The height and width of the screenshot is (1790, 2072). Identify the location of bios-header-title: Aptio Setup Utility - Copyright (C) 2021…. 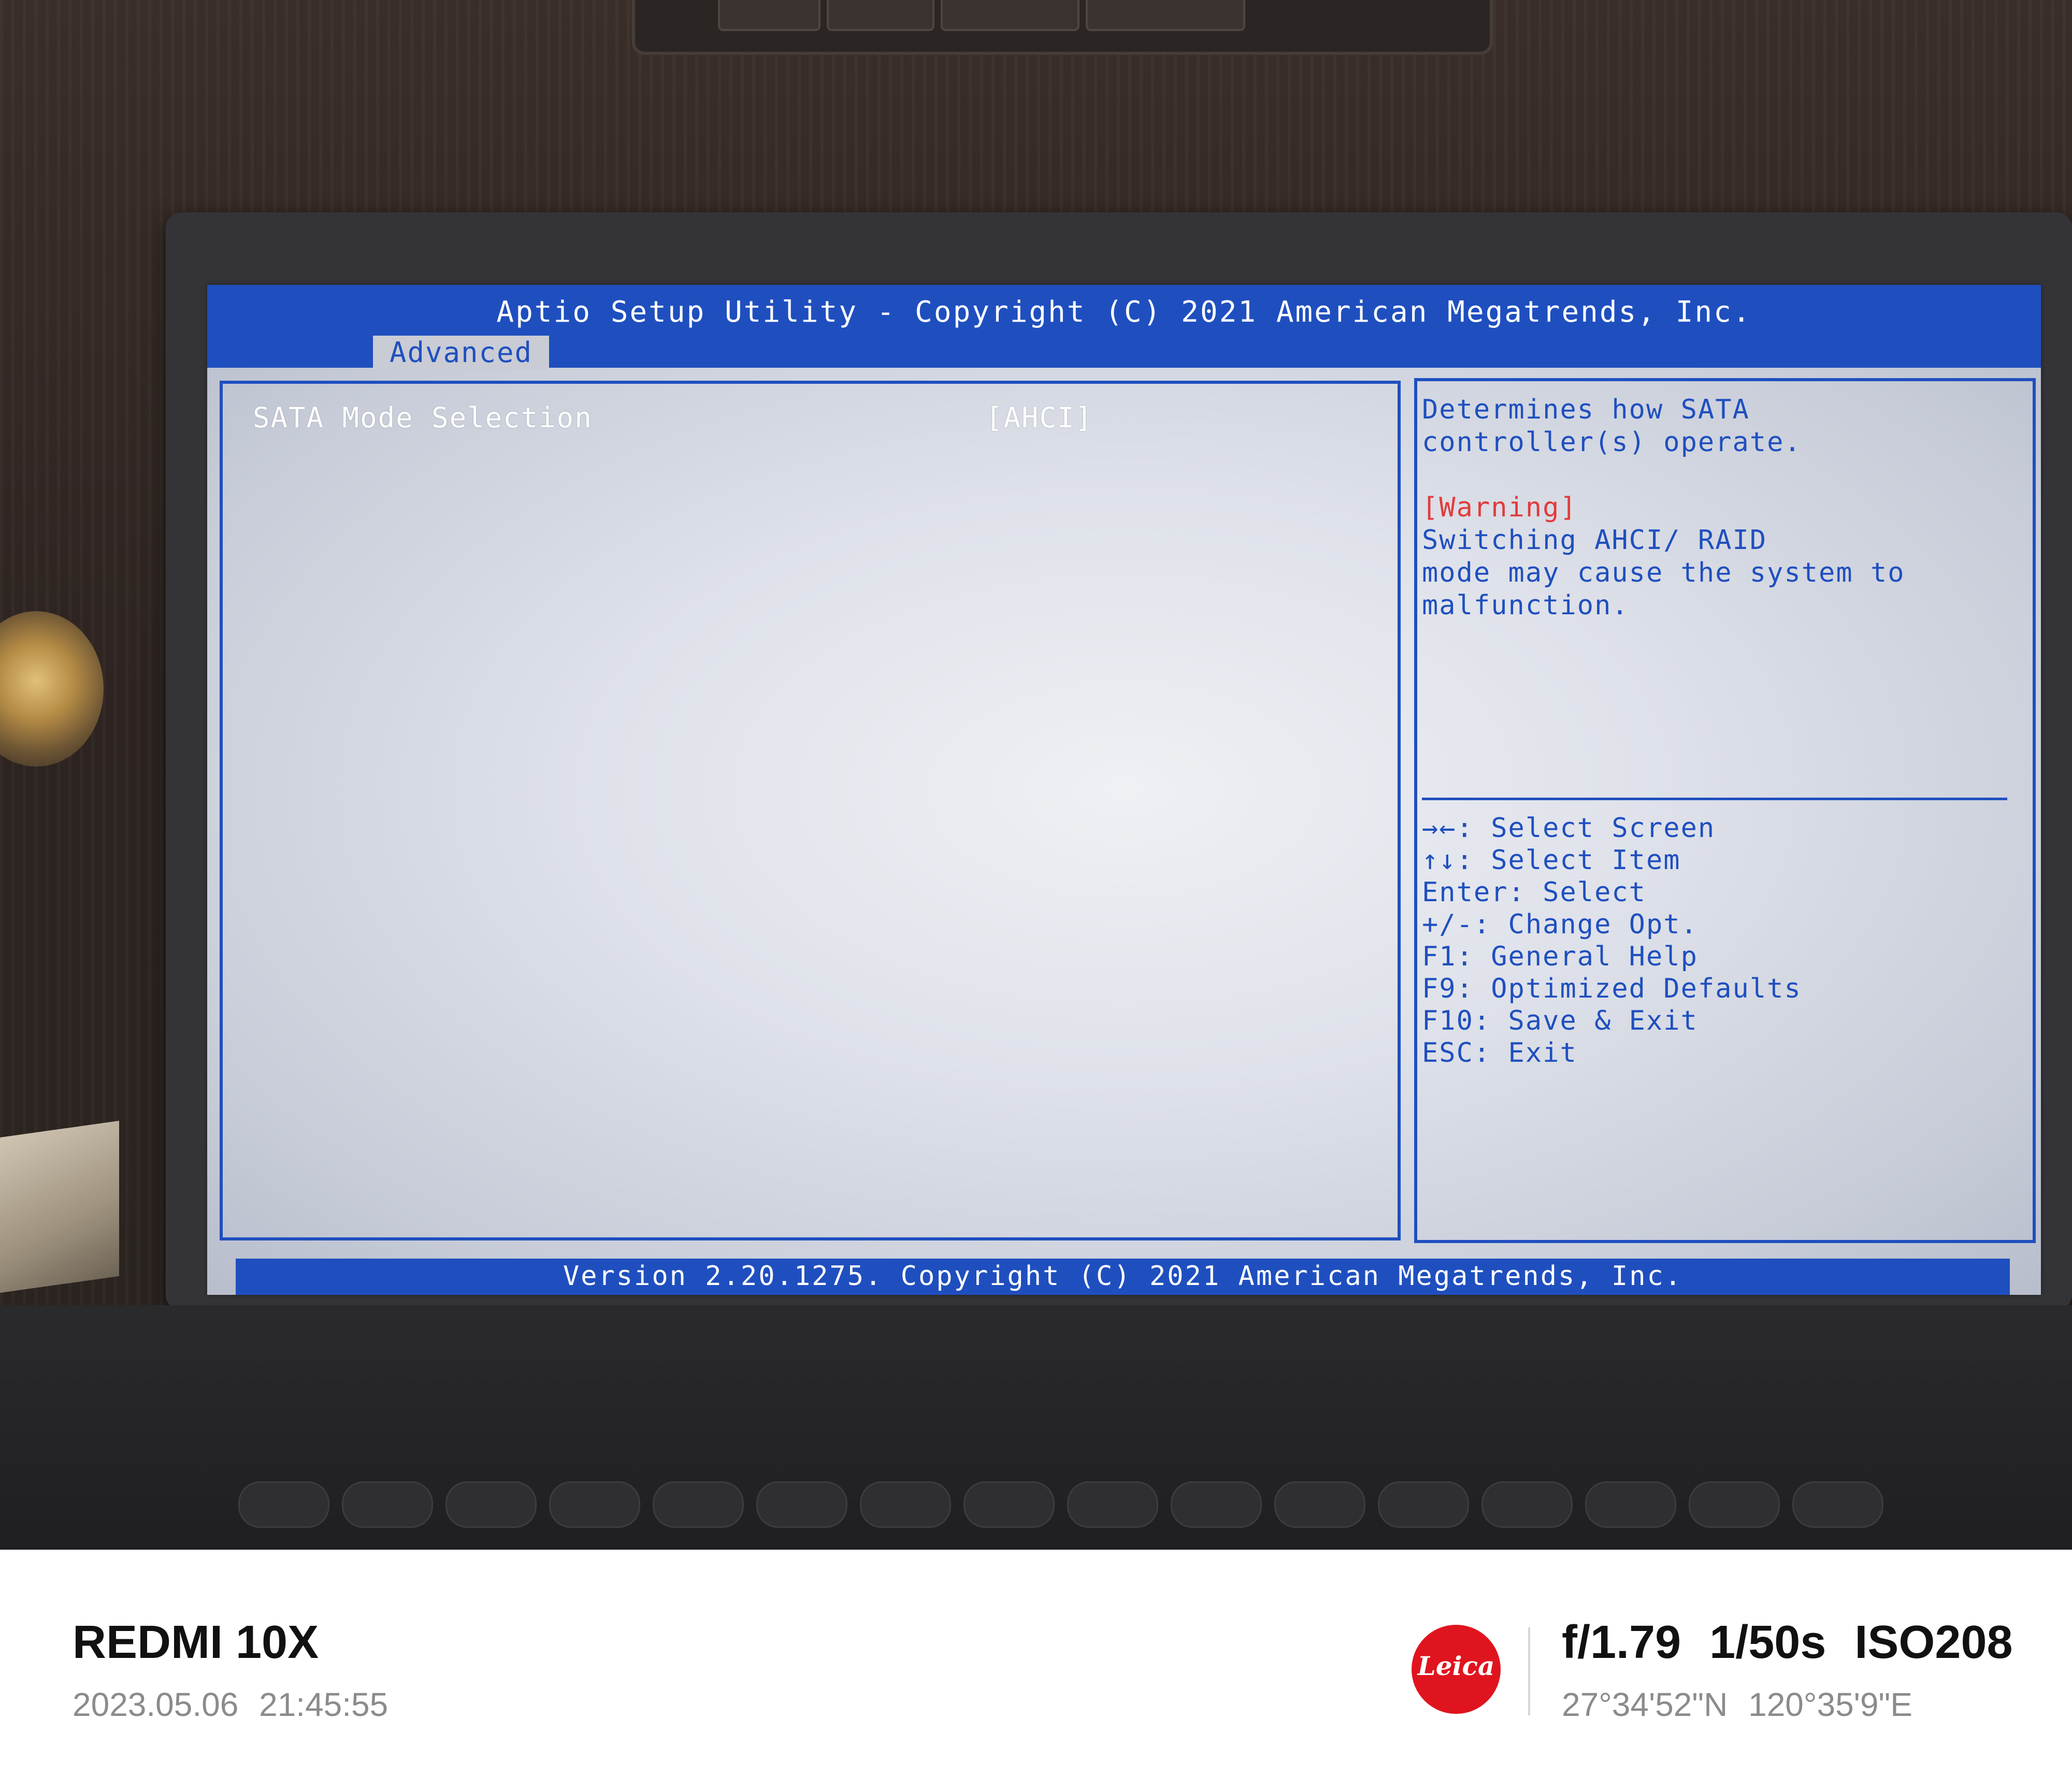
(1124, 312).